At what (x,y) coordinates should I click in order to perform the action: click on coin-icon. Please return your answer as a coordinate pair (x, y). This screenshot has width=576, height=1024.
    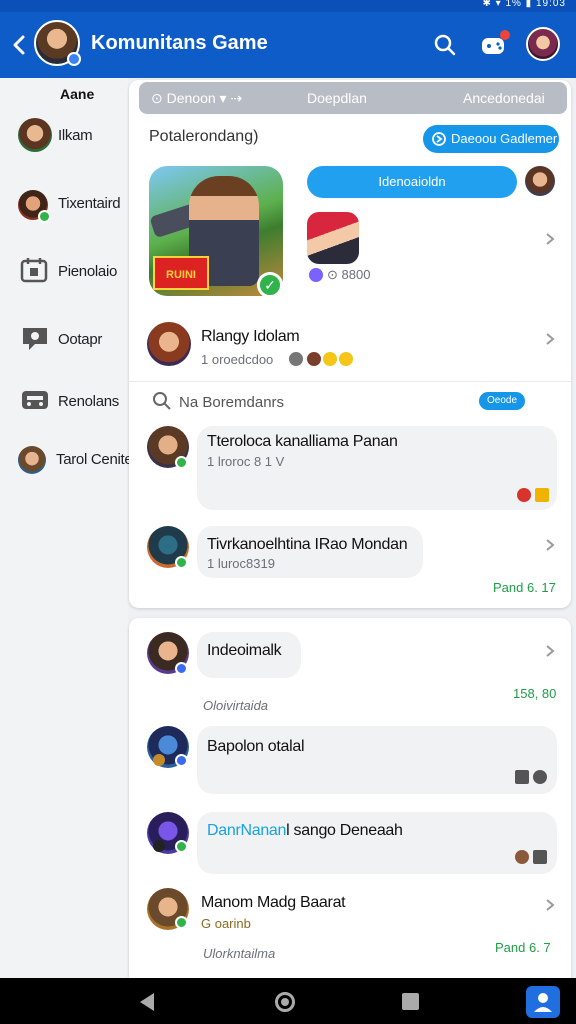
    Looking at the image, I should click on (316, 275).